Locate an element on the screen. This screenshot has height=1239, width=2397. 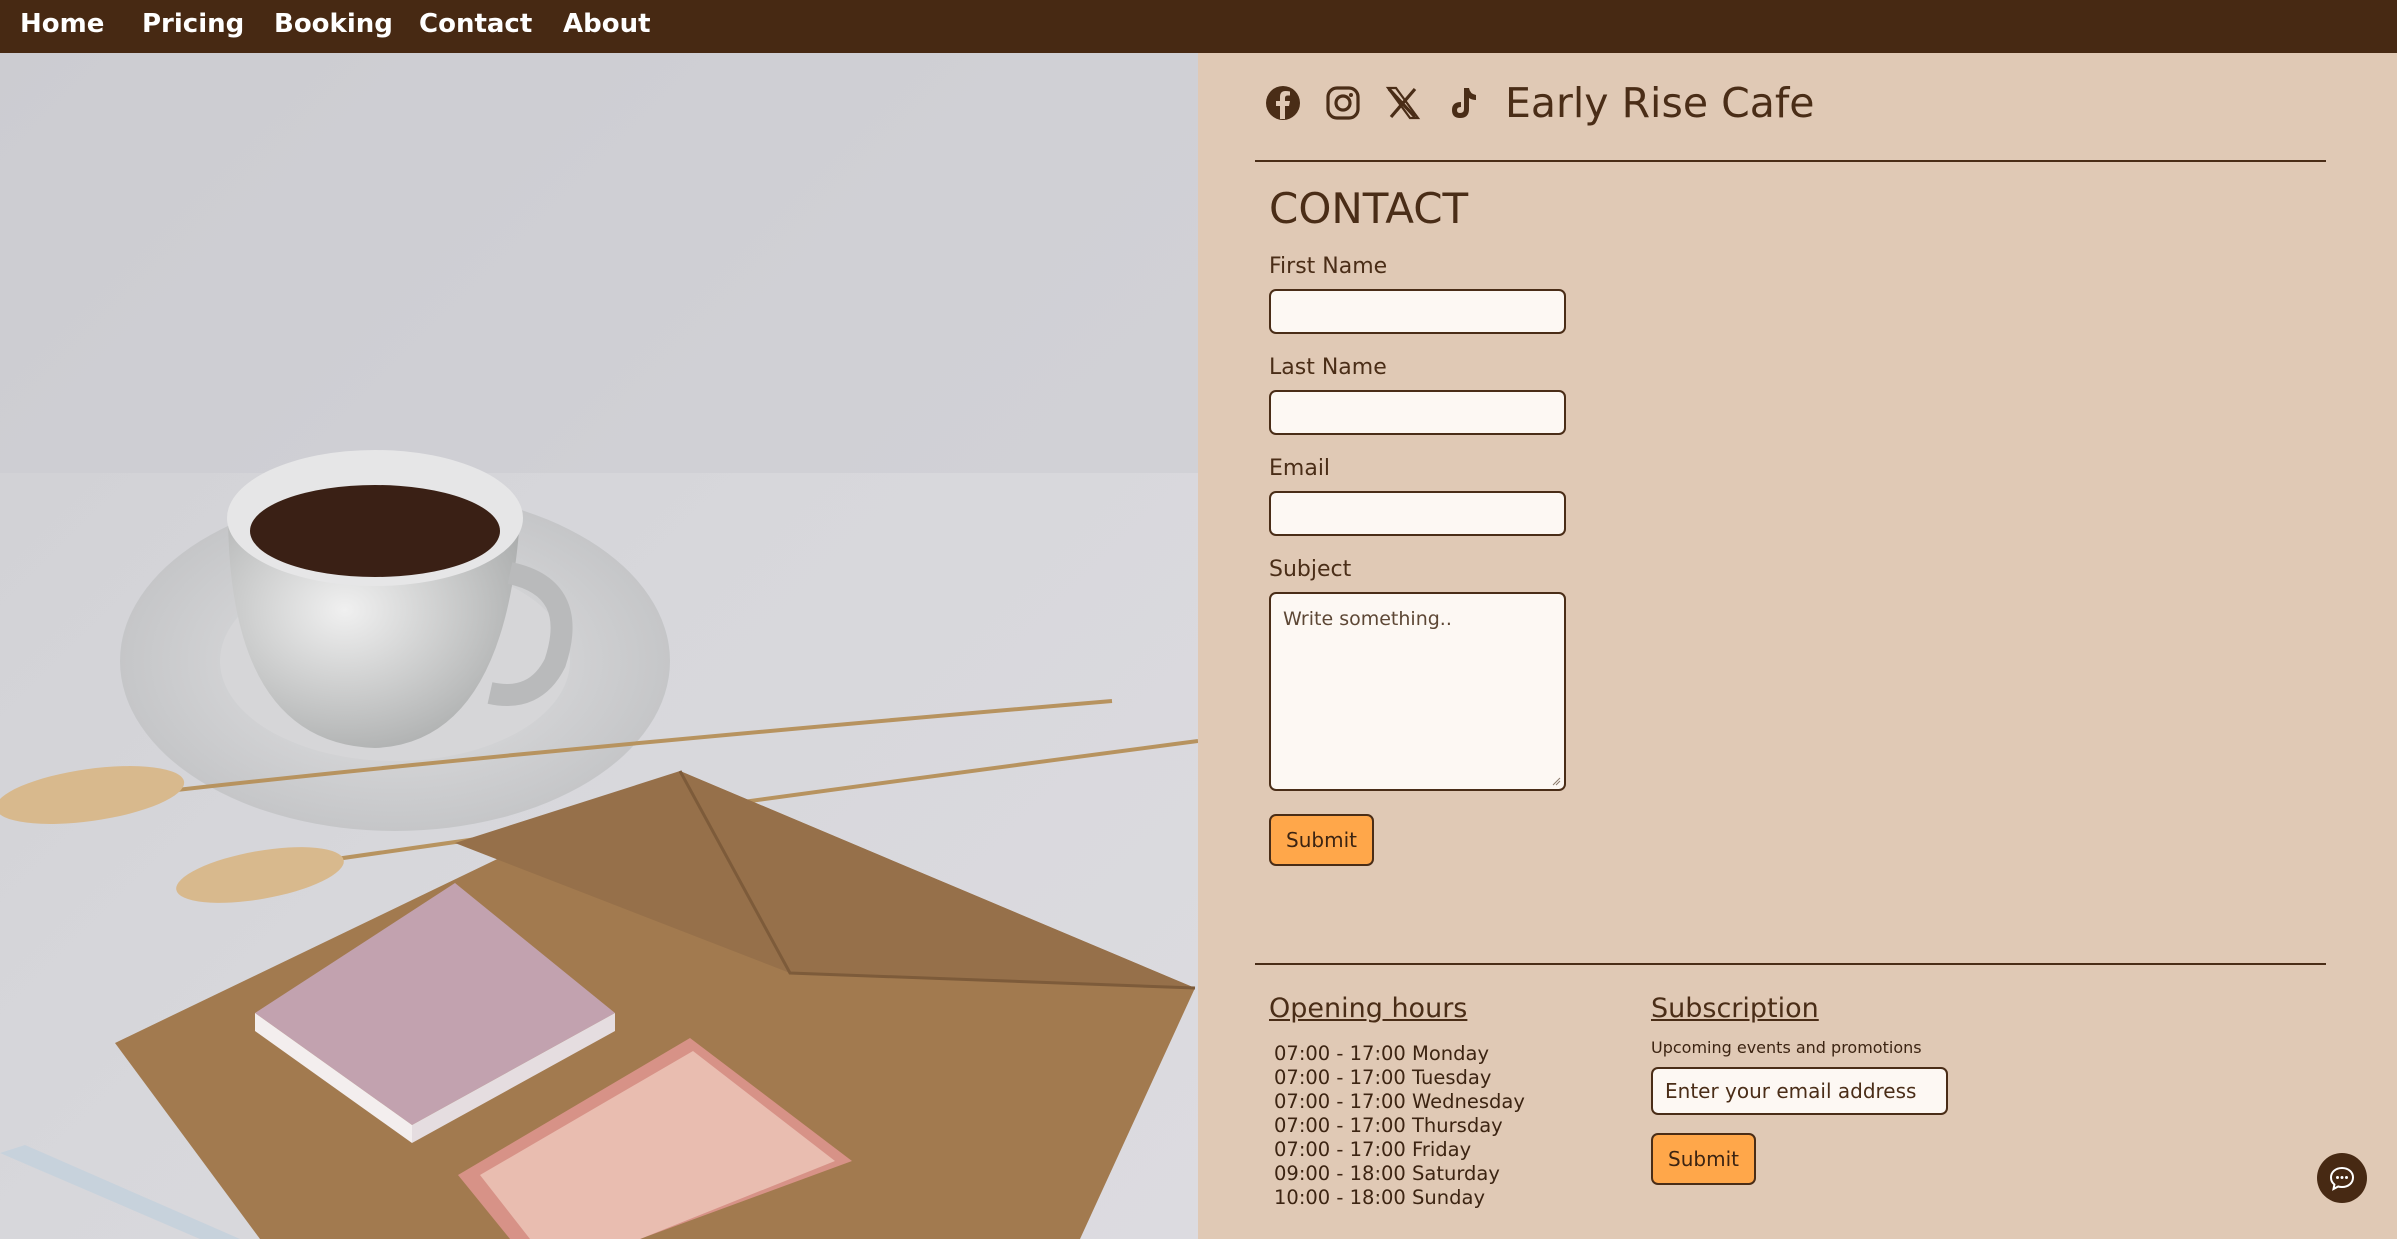
subscription-email-input: Enter your email address is located at coordinates (1799, 1091).